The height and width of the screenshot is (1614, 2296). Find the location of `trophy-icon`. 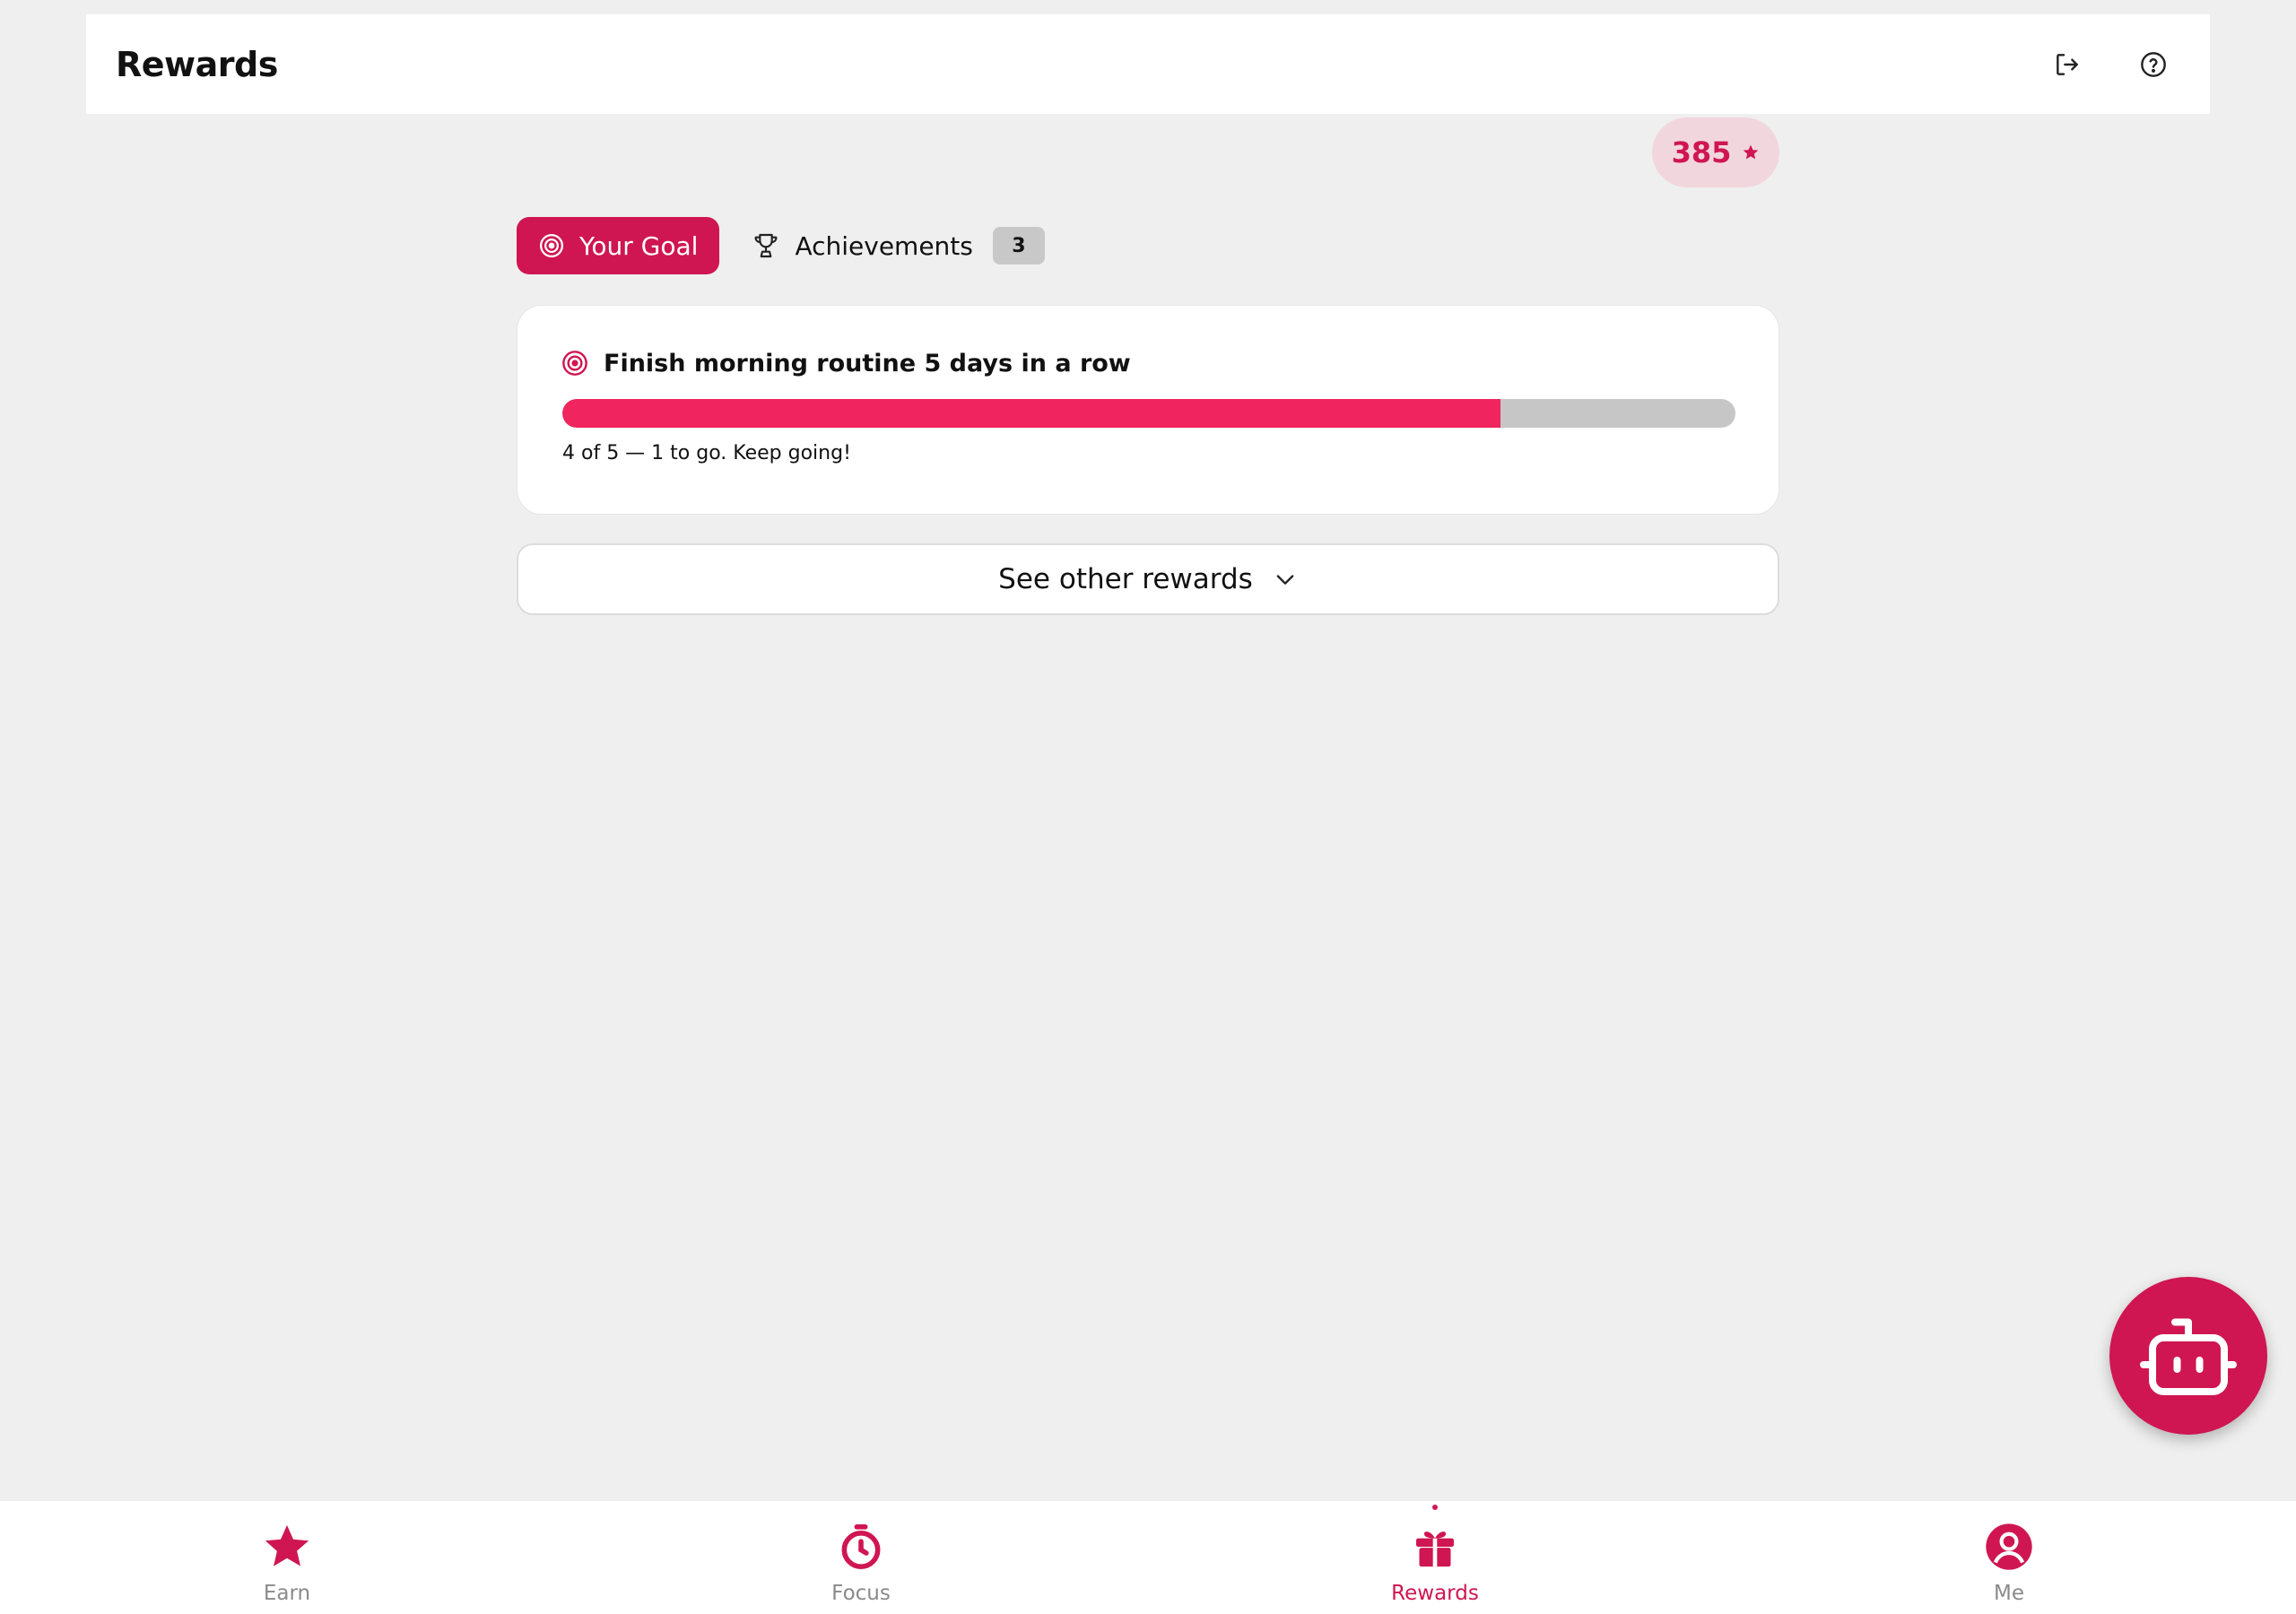

trophy-icon is located at coordinates (766, 245).